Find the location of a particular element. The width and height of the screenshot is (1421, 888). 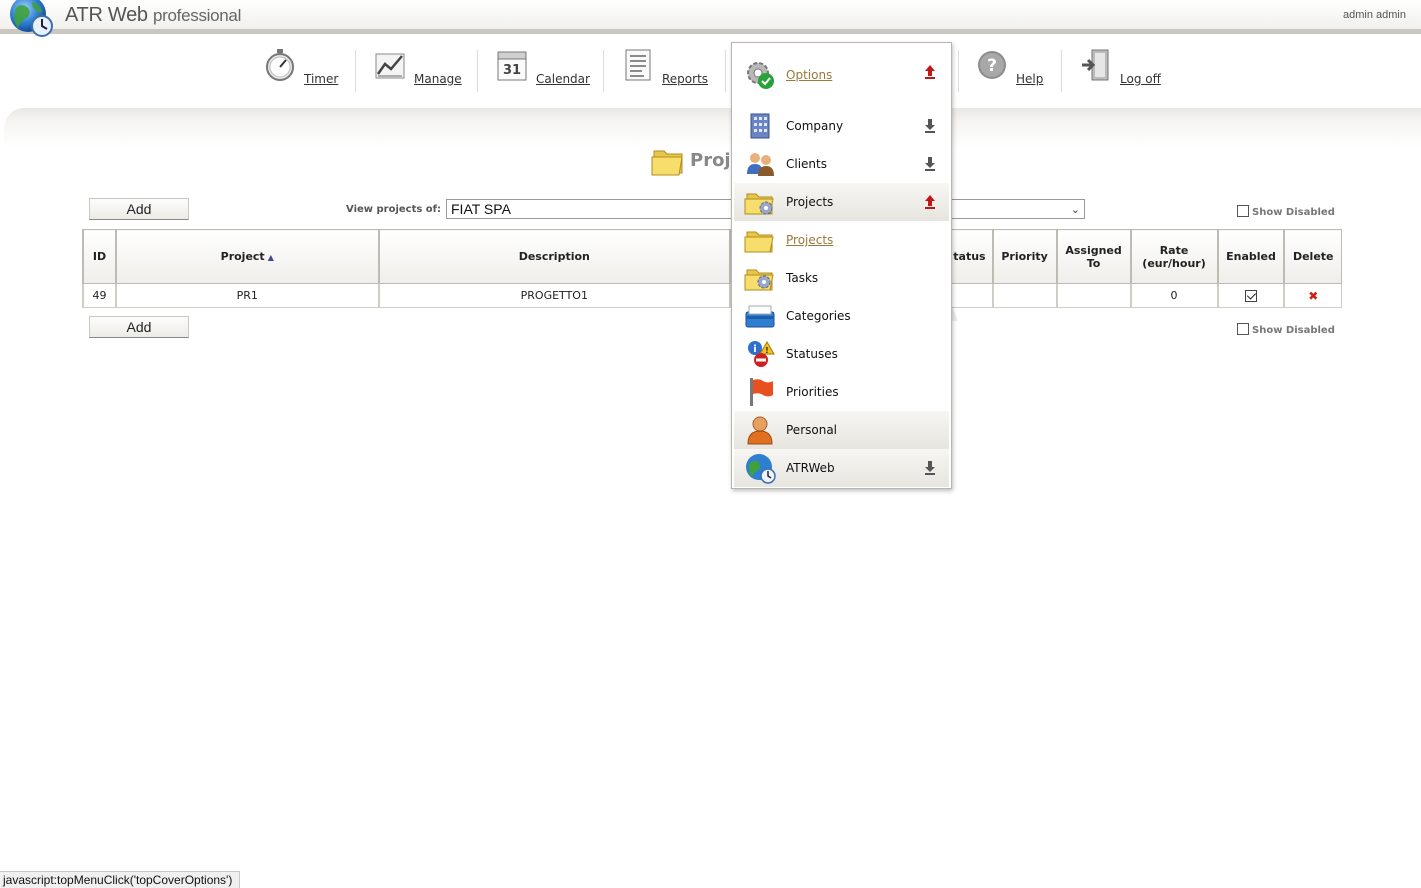

col-description: Description is located at coordinates (554, 256).